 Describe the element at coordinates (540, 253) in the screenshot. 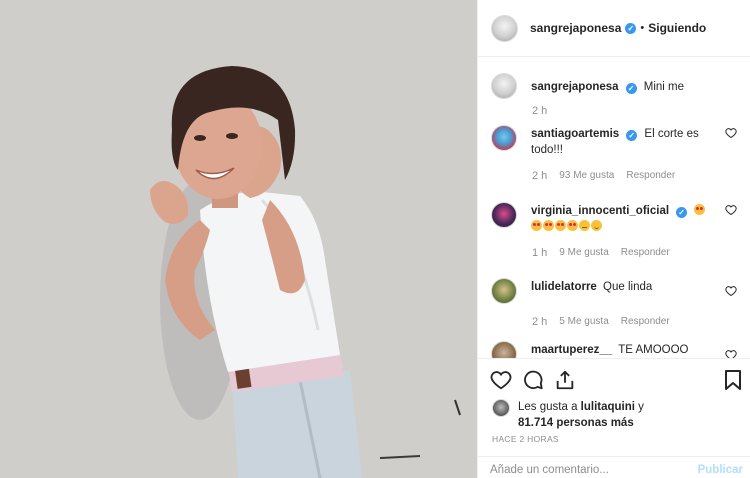

I see `comment-time: 1 h` at that location.